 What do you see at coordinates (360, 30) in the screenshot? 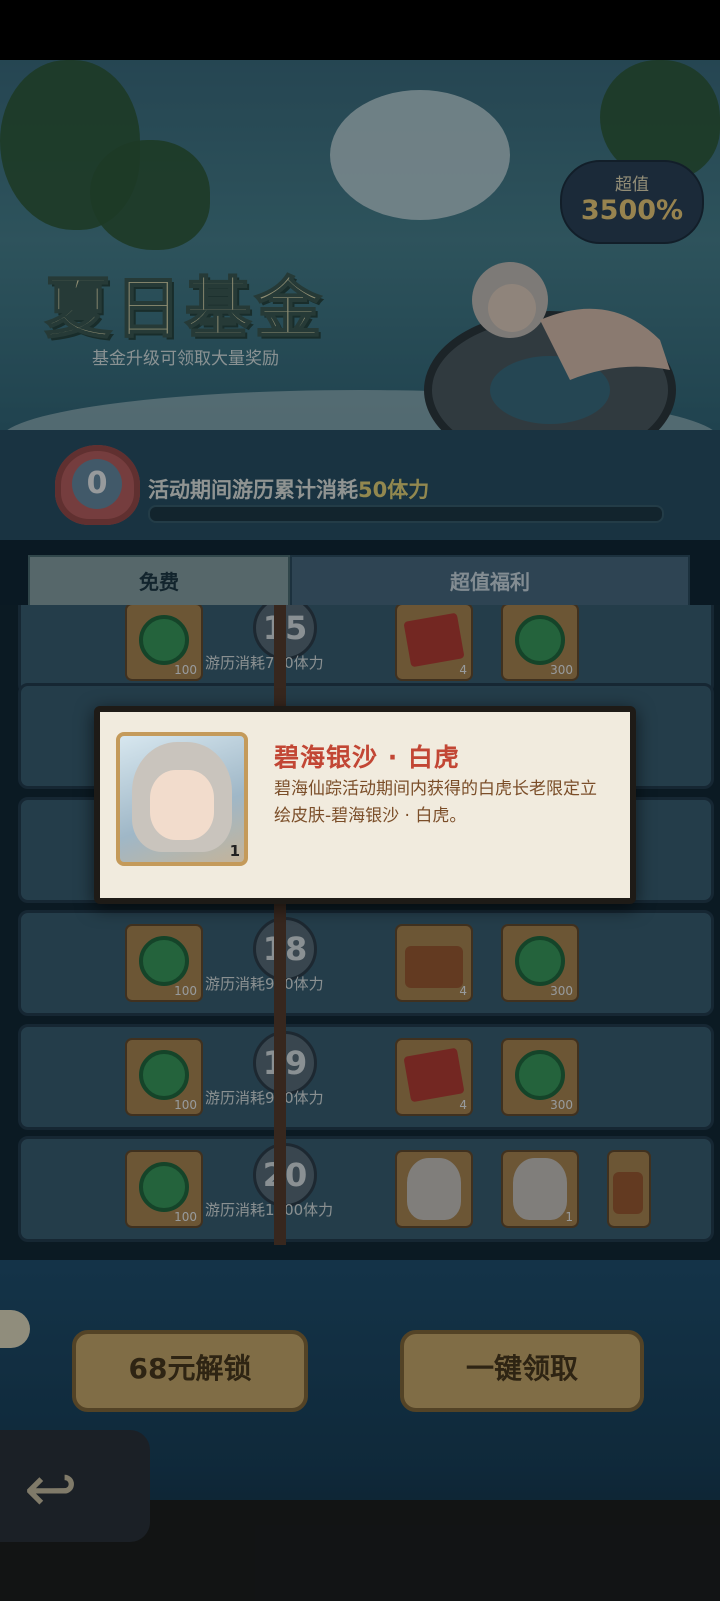
I see `status-bar` at bounding box center [360, 30].